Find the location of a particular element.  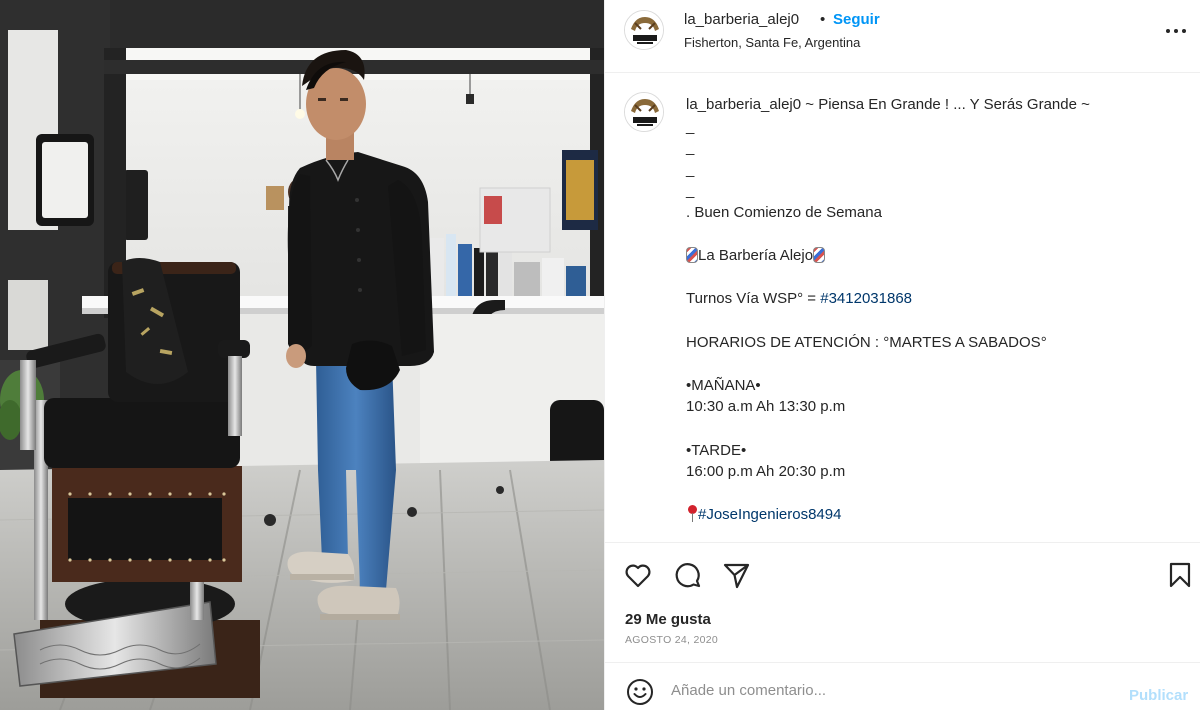

send-icon is located at coordinates (736, 575).